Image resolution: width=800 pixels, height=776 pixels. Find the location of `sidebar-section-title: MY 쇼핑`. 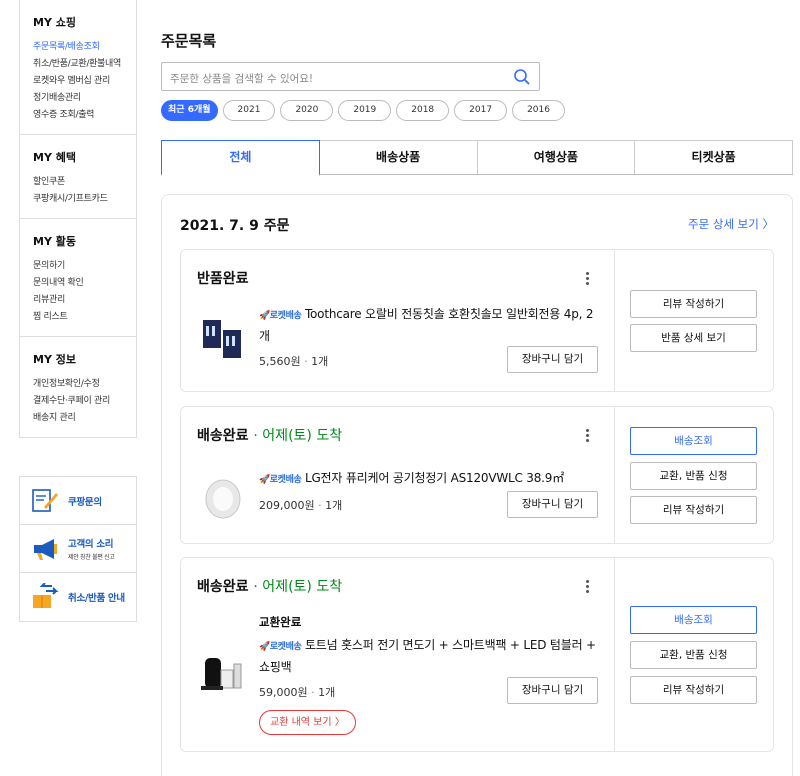

sidebar-section-title: MY 쇼핑 is located at coordinates (54, 22).